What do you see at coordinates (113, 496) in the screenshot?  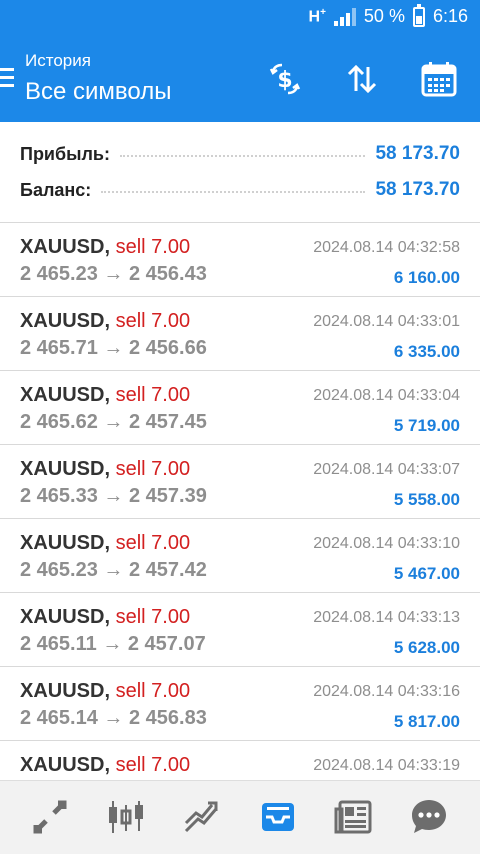 I see `deal-prices: 2 465.33 → 2 457.39` at bounding box center [113, 496].